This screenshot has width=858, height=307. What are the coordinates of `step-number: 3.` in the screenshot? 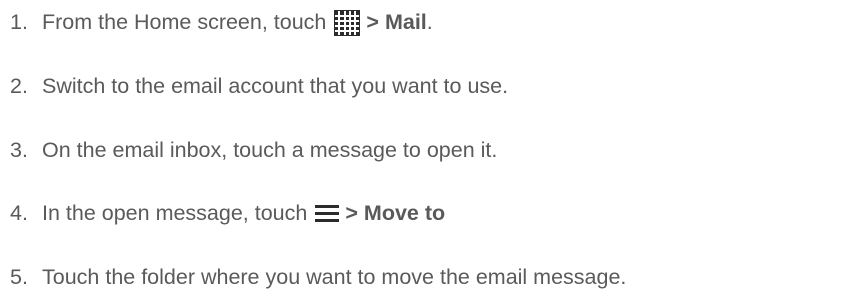 It's located at (19, 150).